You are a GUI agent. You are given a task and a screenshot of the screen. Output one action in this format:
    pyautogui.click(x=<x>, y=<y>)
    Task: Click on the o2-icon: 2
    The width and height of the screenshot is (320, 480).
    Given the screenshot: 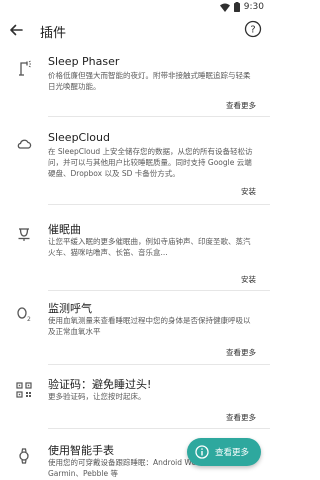 What is the action you would take?
    pyautogui.click(x=24, y=314)
    